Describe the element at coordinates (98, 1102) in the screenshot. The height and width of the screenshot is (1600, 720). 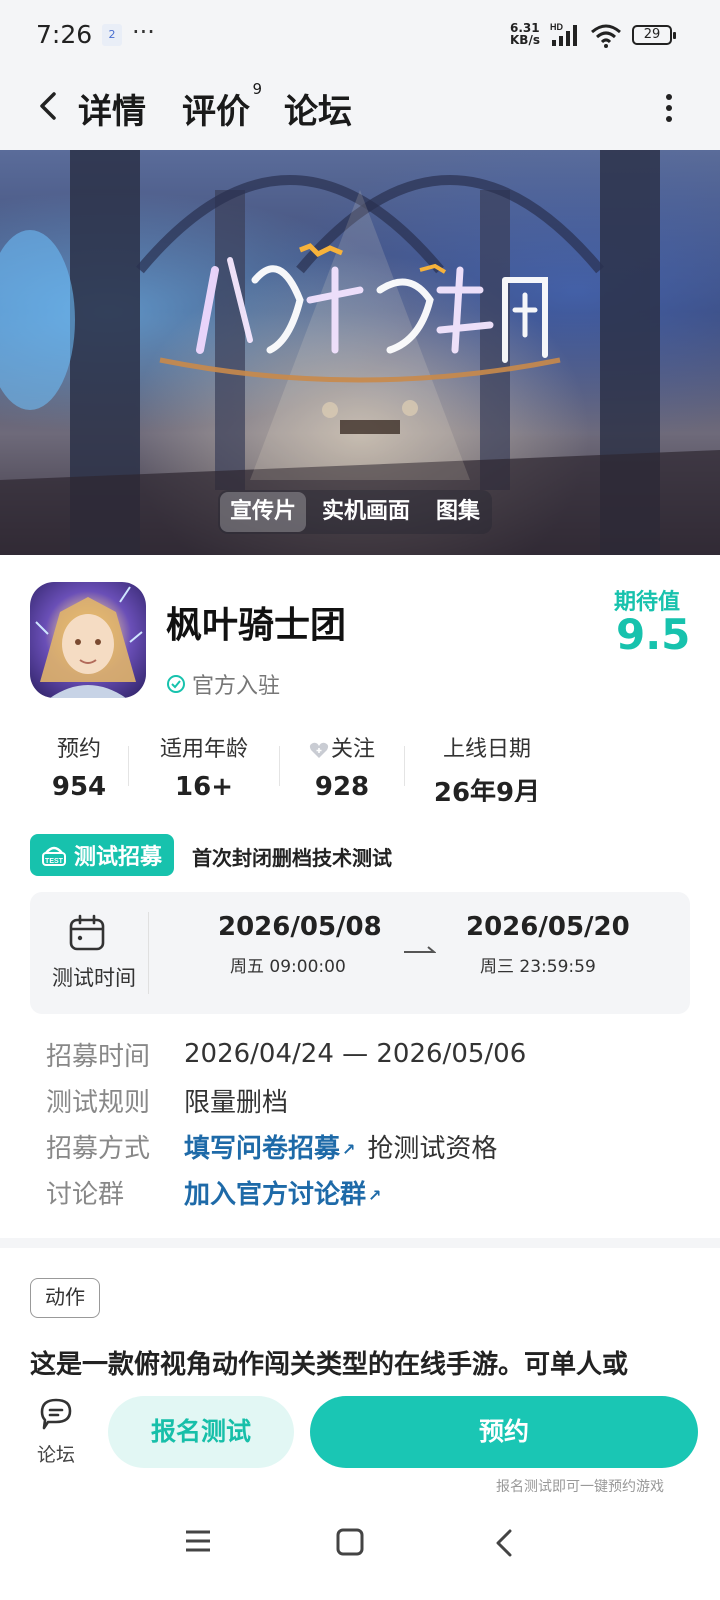
I see `test-rules-key: 测试规则` at that location.